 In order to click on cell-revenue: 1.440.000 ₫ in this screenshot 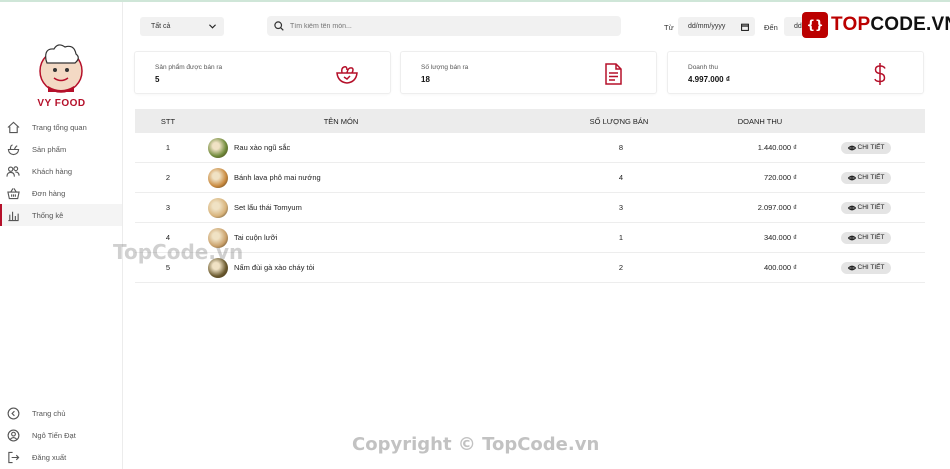, I will do `click(777, 147)`.